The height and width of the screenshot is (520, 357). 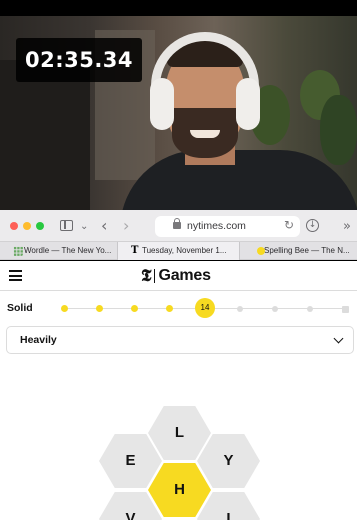 What do you see at coordinates (18, 251) in the screenshot?
I see `wordle-favicon` at bounding box center [18, 251].